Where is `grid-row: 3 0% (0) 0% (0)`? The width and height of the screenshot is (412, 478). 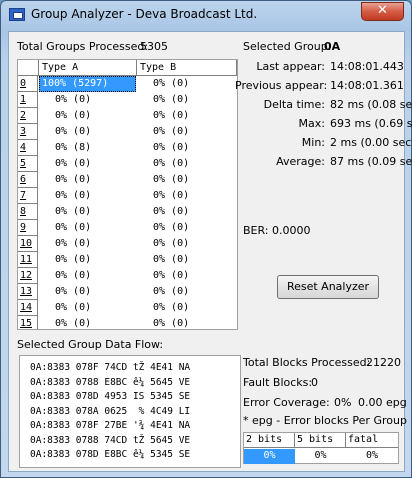 grid-row: 3 0% (0) 0% (0) is located at coordinates (127, 132).